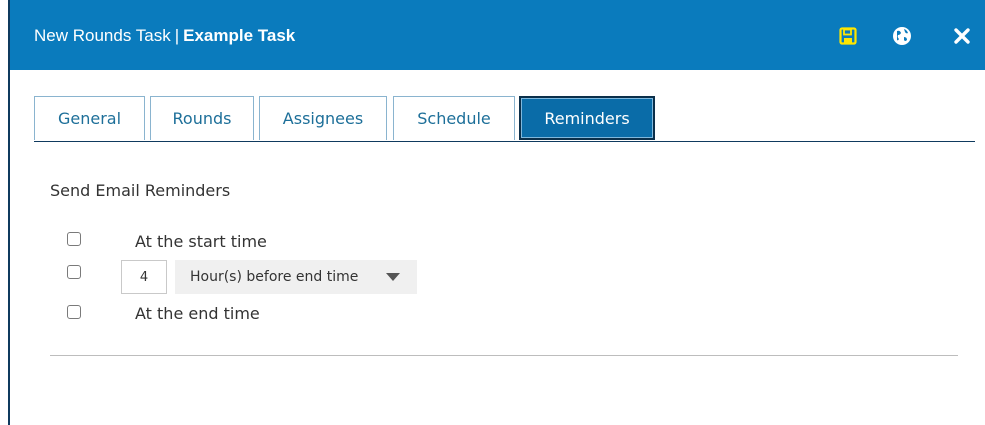 The width and height of the screenshot is (985, 425). I want to click on section-title: Send Email Reminders, so click(140, 190).